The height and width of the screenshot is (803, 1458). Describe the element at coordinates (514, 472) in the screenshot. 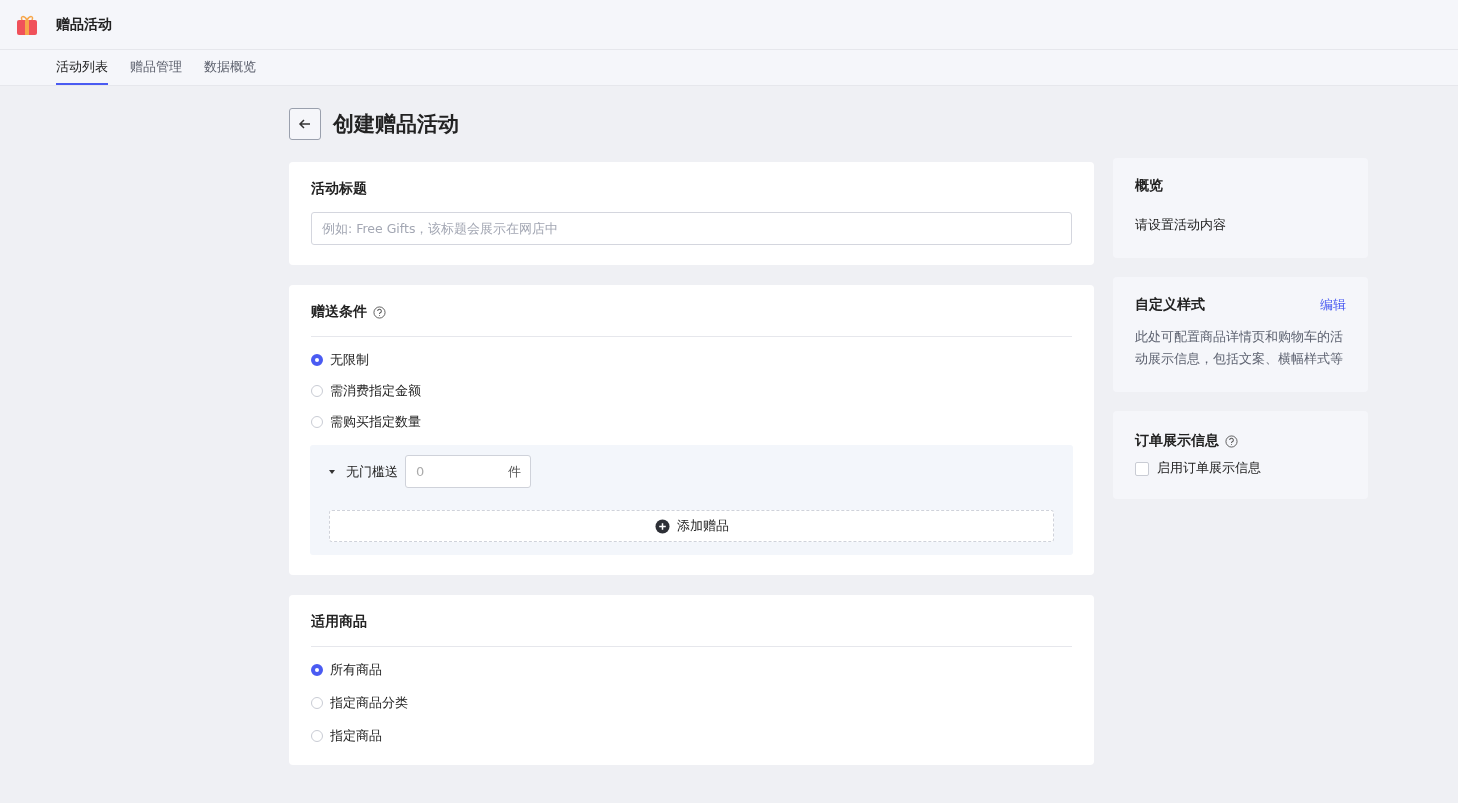

I see `unit-label: 件` at that location.